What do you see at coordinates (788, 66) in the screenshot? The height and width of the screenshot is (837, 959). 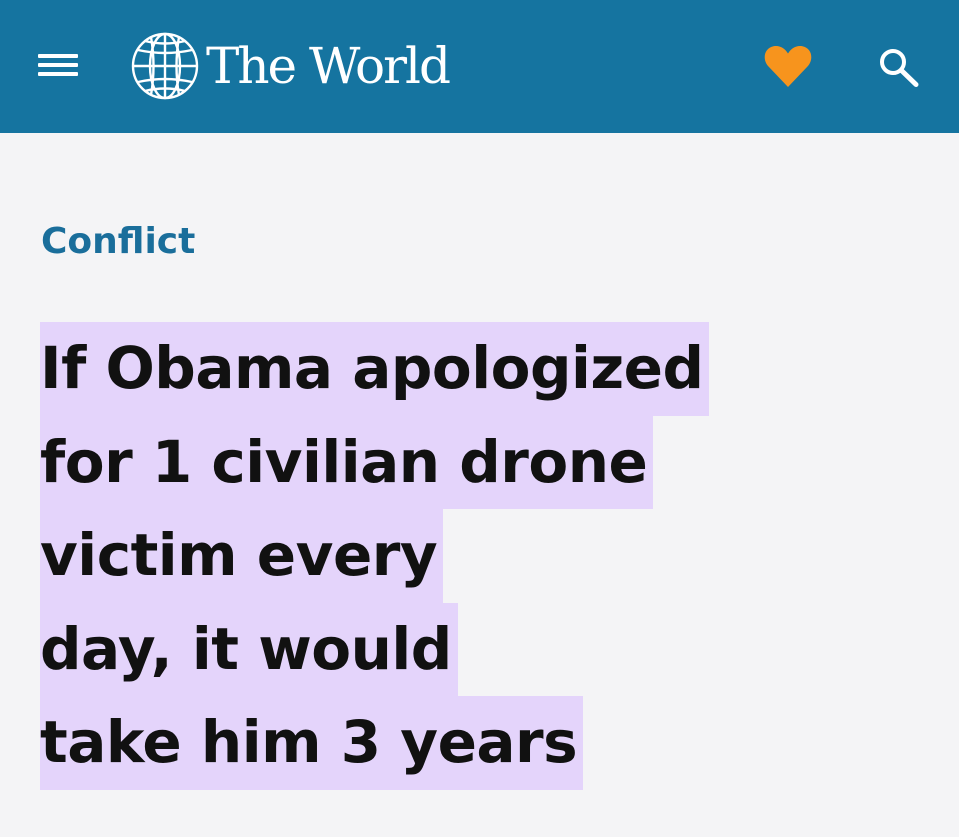 I see `heart-icon` at bounding box center [788, 66].